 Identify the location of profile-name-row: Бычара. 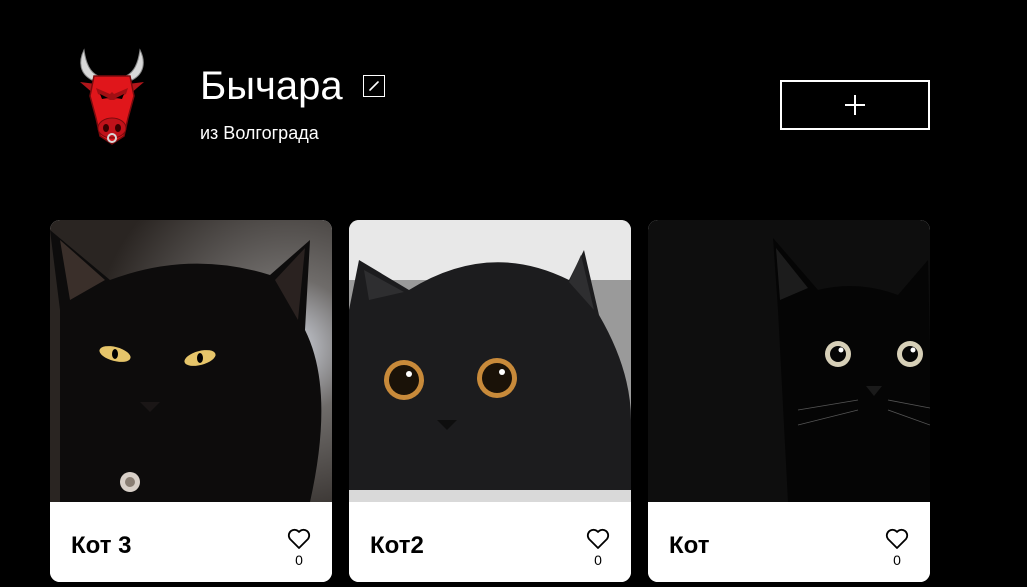
(292, 86).